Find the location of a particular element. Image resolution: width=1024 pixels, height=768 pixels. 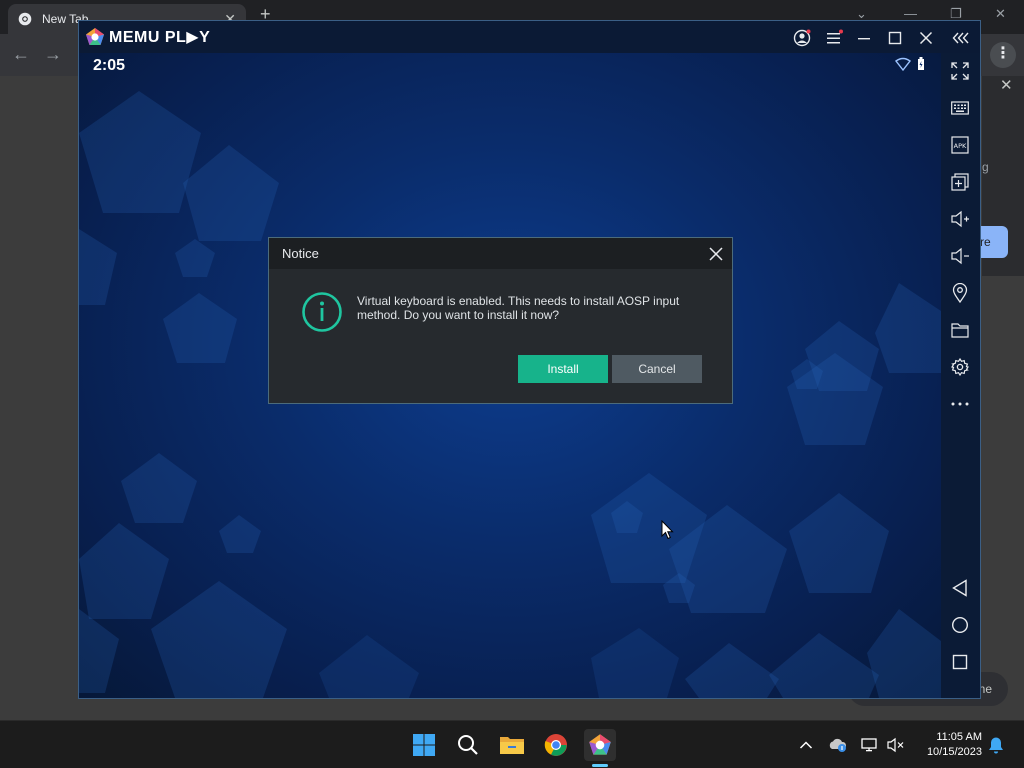

android-recents-icon is located at coordinates (960, 662).